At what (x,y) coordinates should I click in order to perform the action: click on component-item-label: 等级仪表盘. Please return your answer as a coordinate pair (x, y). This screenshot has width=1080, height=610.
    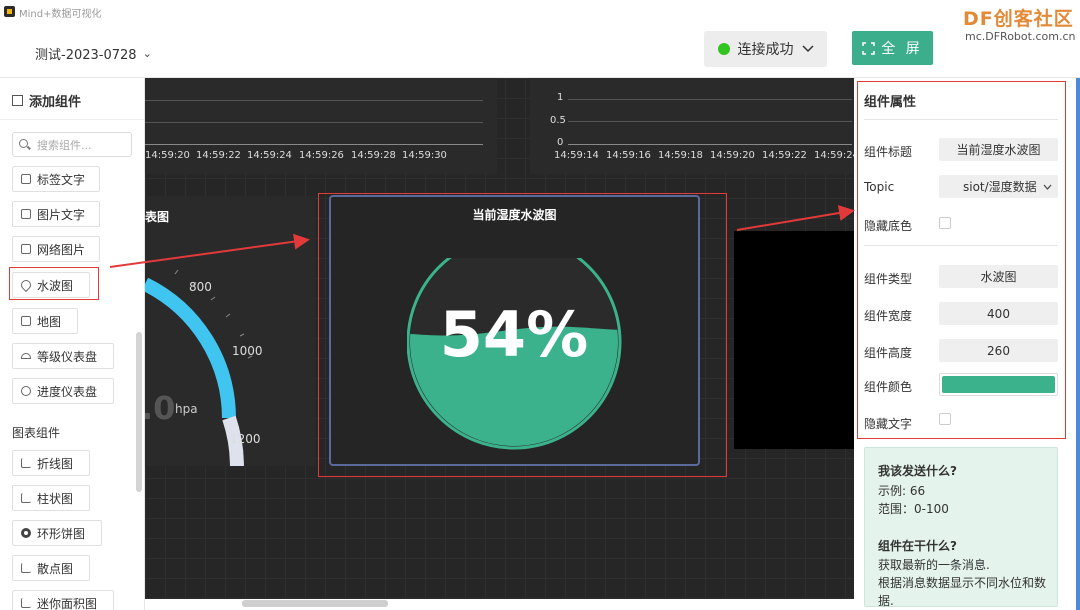
    Looking at the image, I should click on (67, 356).